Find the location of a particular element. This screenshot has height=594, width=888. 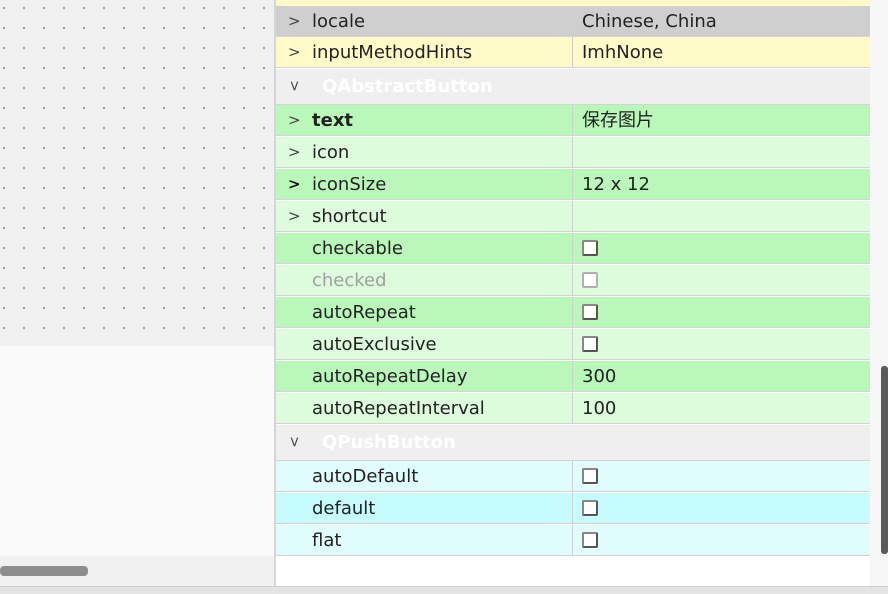

property-name-cell: > iconSize is located at coordinates (424, 184).